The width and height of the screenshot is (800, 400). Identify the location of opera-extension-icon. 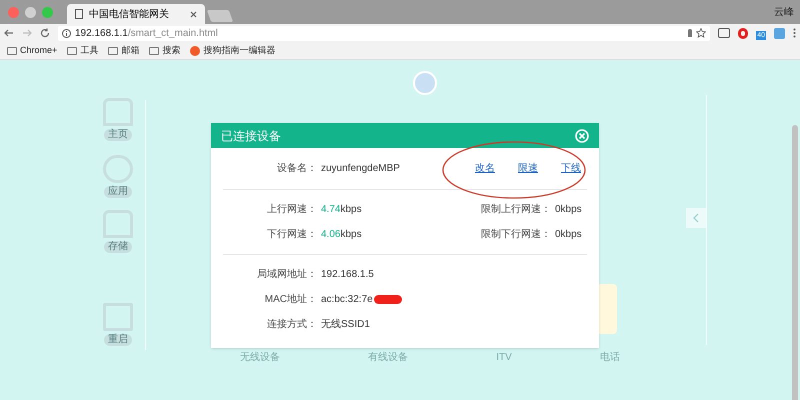
(743, 33).